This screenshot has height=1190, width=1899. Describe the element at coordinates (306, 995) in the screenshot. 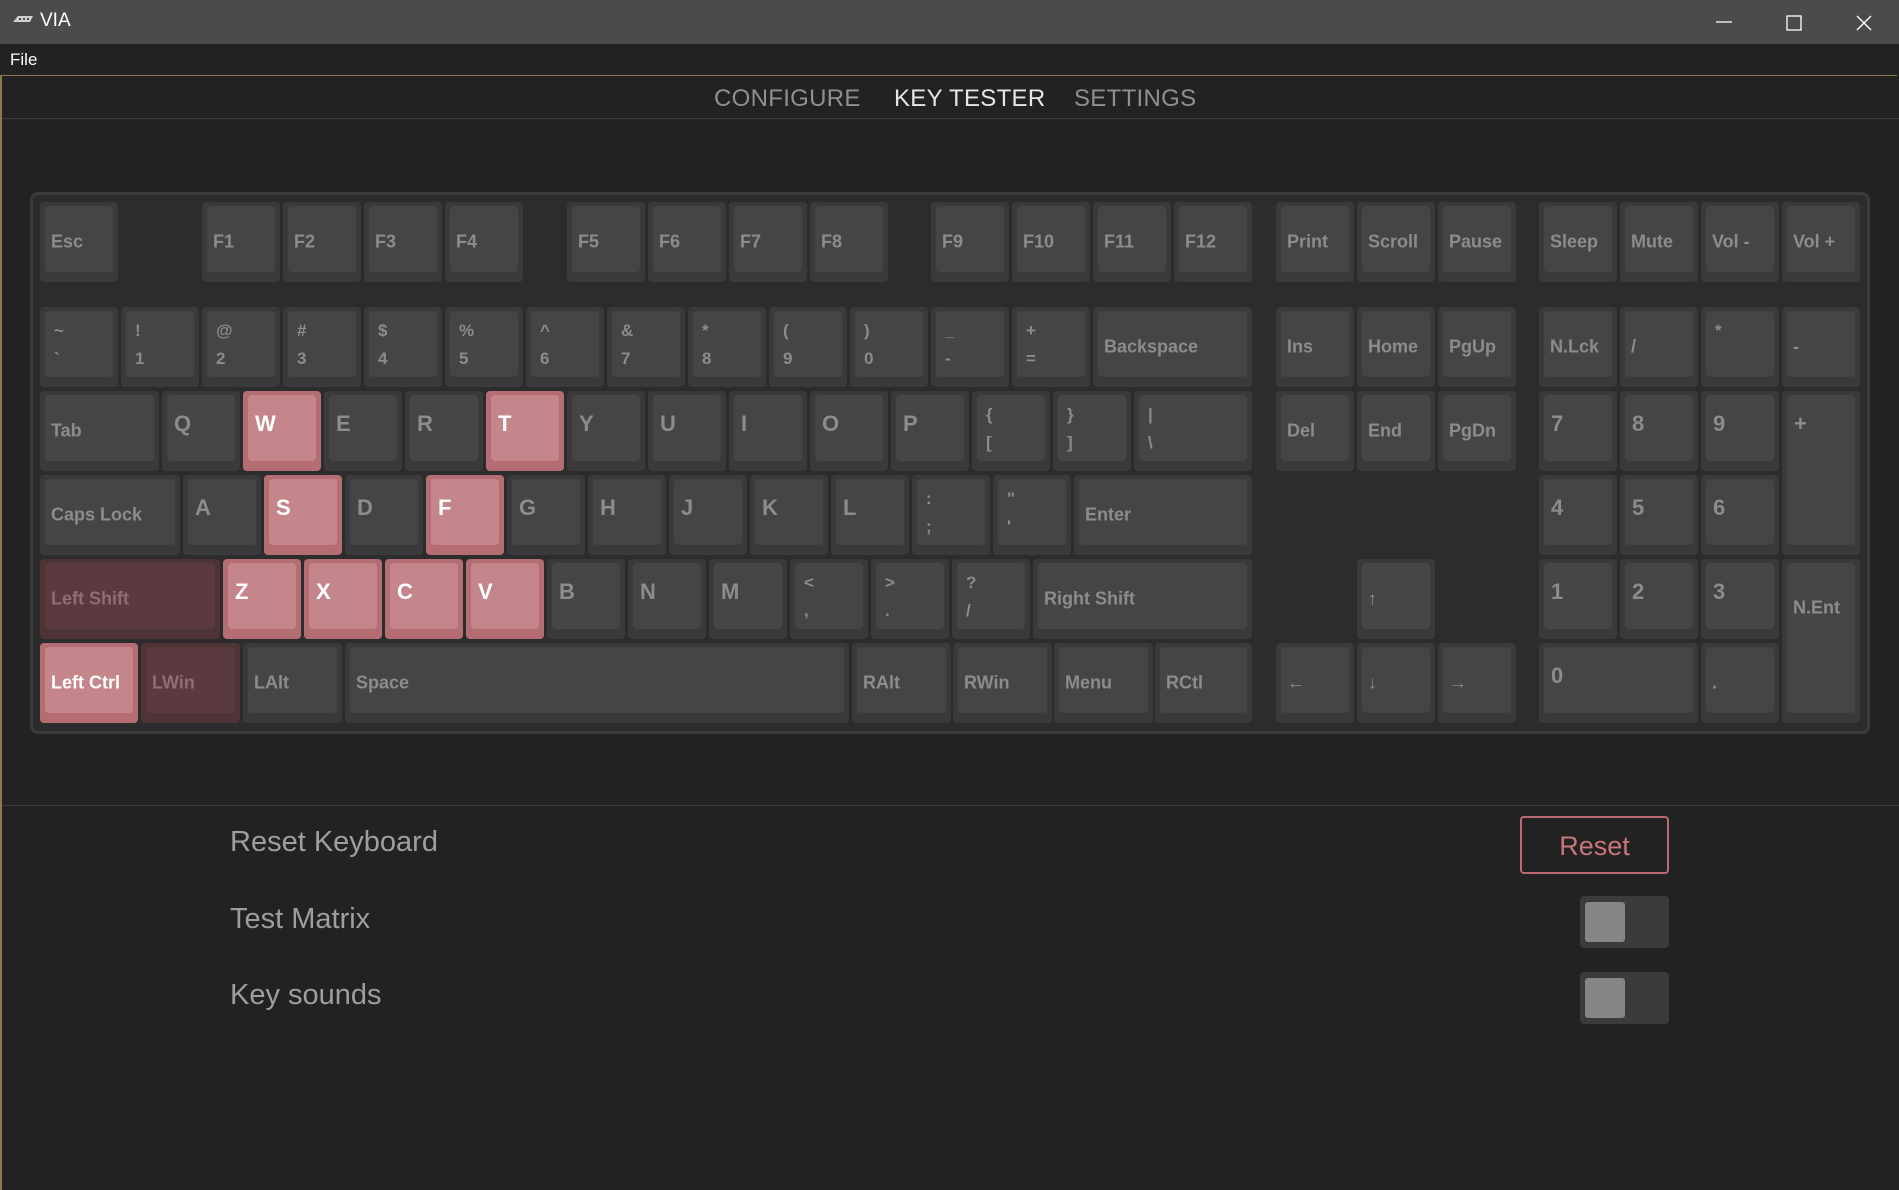

I see `key-sounds-label: Key sounds` at that location.